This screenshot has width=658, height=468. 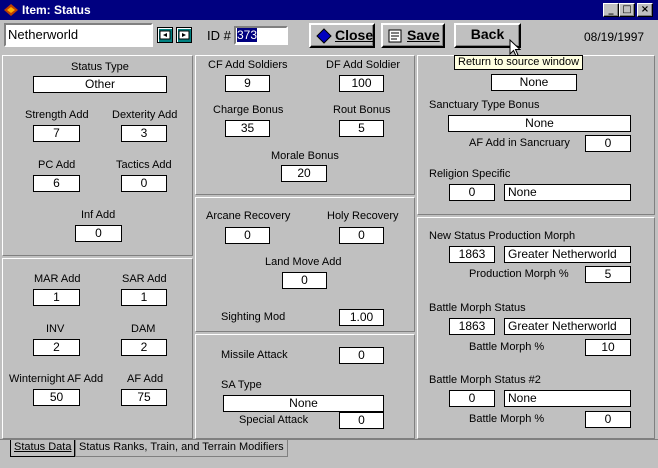 I want to click on af-add-in-sanctuary-label: AF Add in Sancruary, so click(x=519, y=143).